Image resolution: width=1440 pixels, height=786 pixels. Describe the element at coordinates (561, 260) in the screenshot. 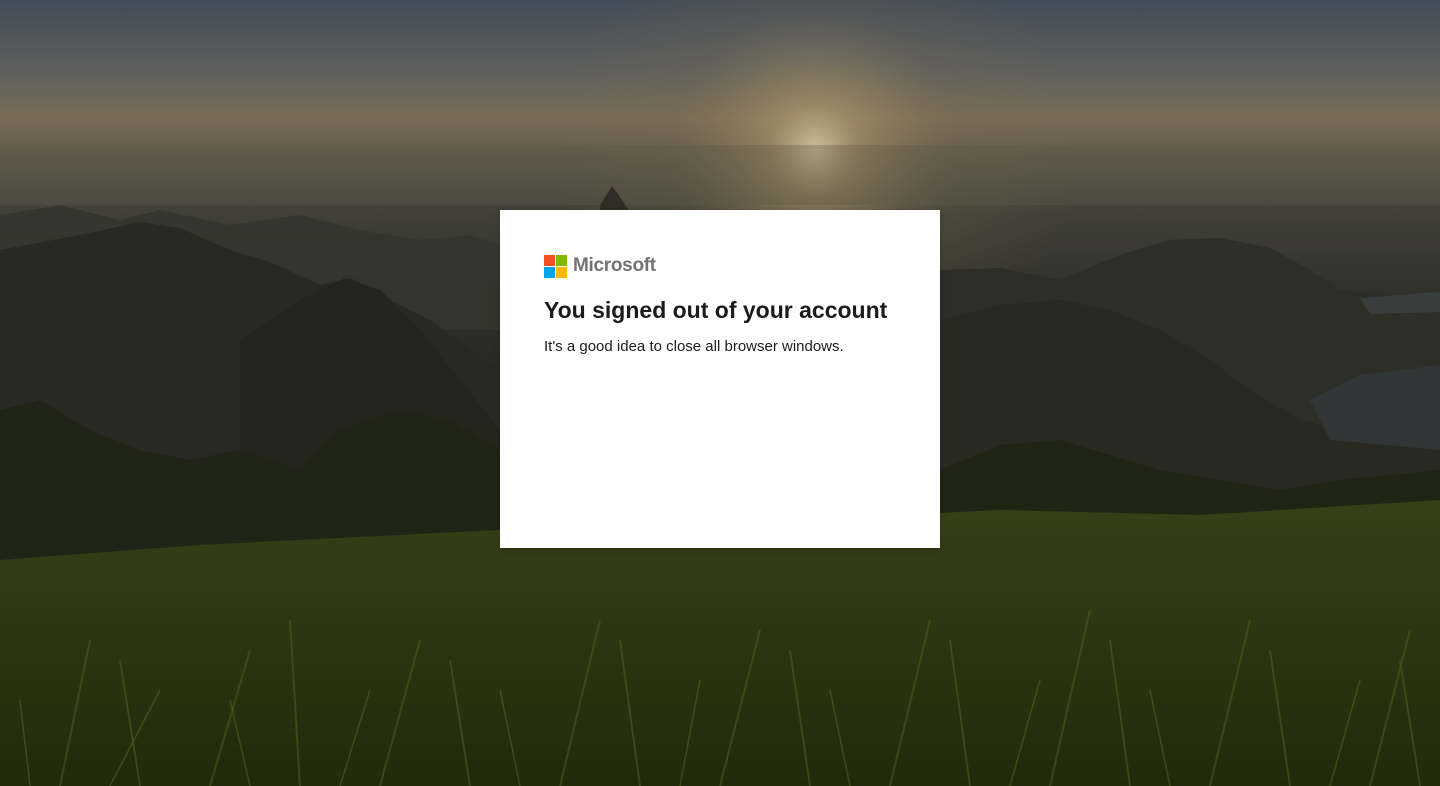

I see `logo-square-green` at that location.